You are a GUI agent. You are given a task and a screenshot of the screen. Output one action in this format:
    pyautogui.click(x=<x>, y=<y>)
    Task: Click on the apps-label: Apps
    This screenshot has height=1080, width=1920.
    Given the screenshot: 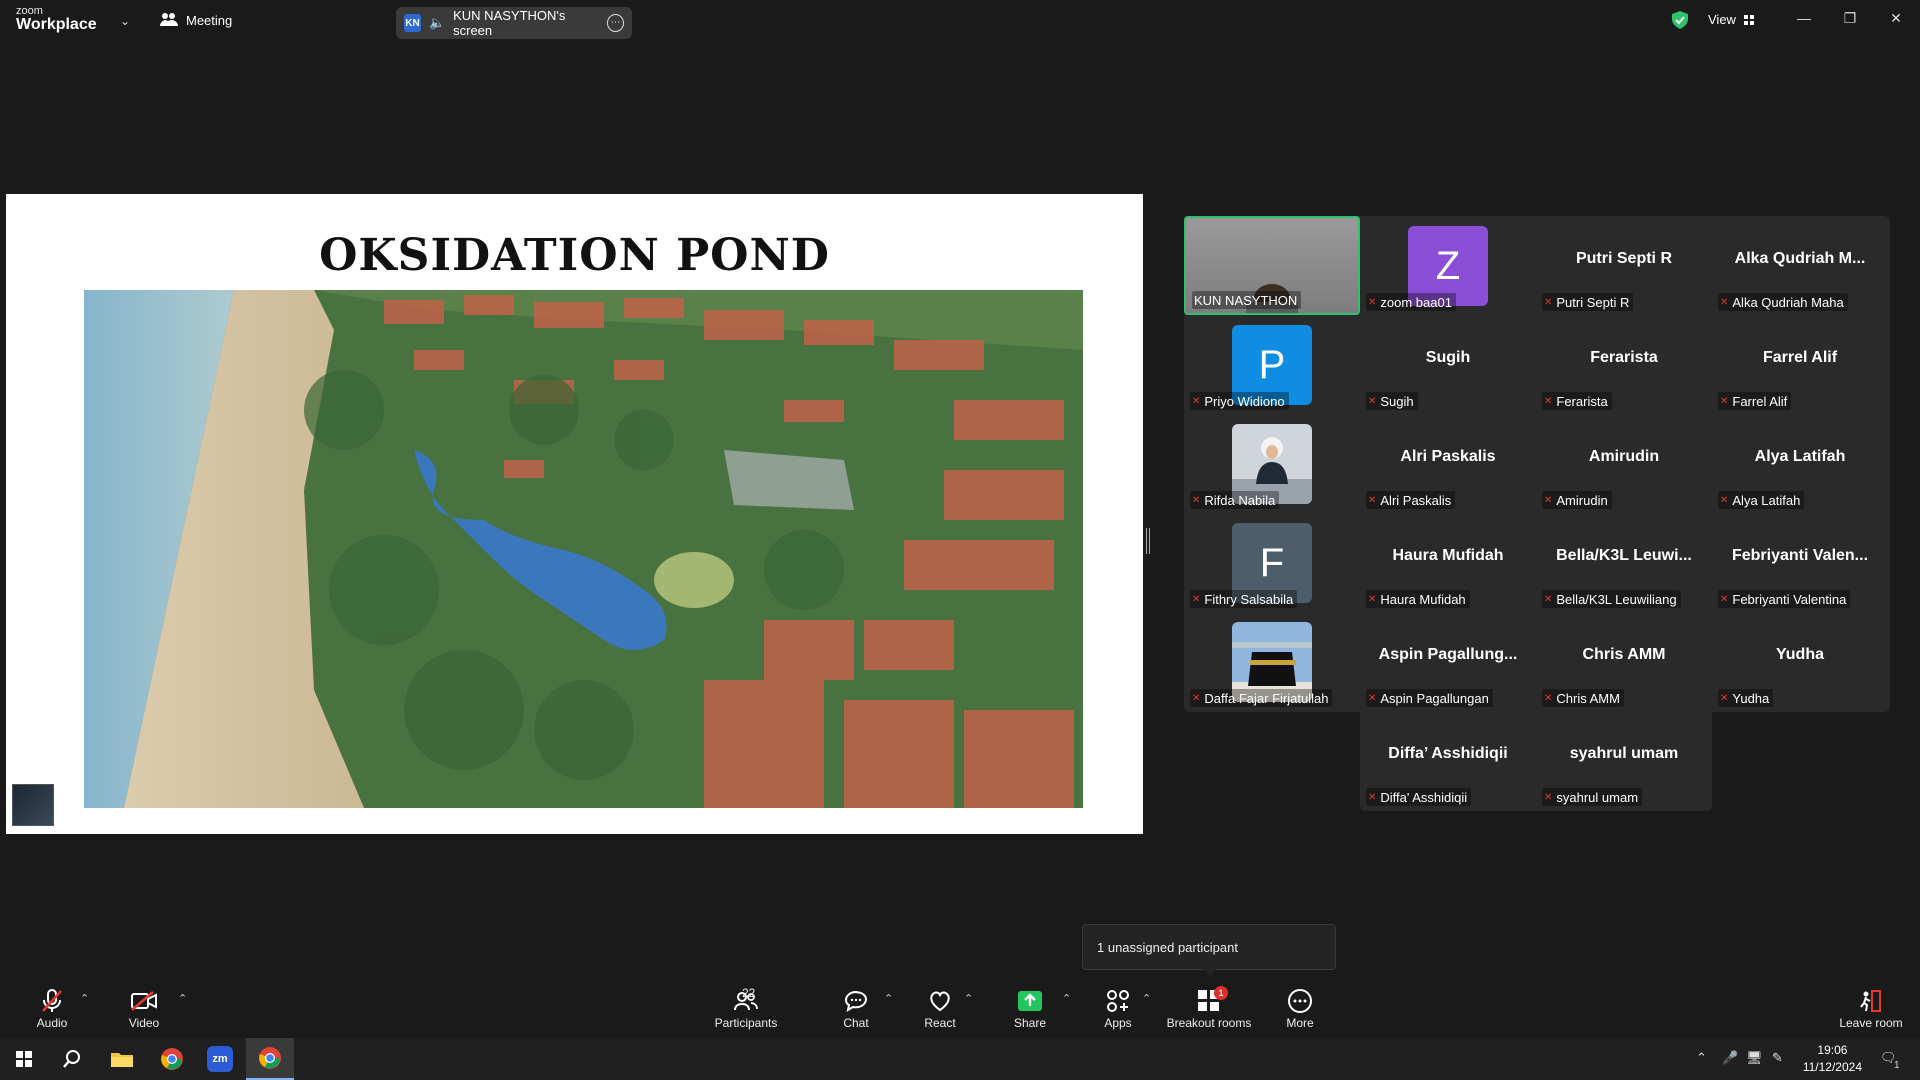 What is the action you would take?
    pyautogui.click(x=1118, y=1023)
    